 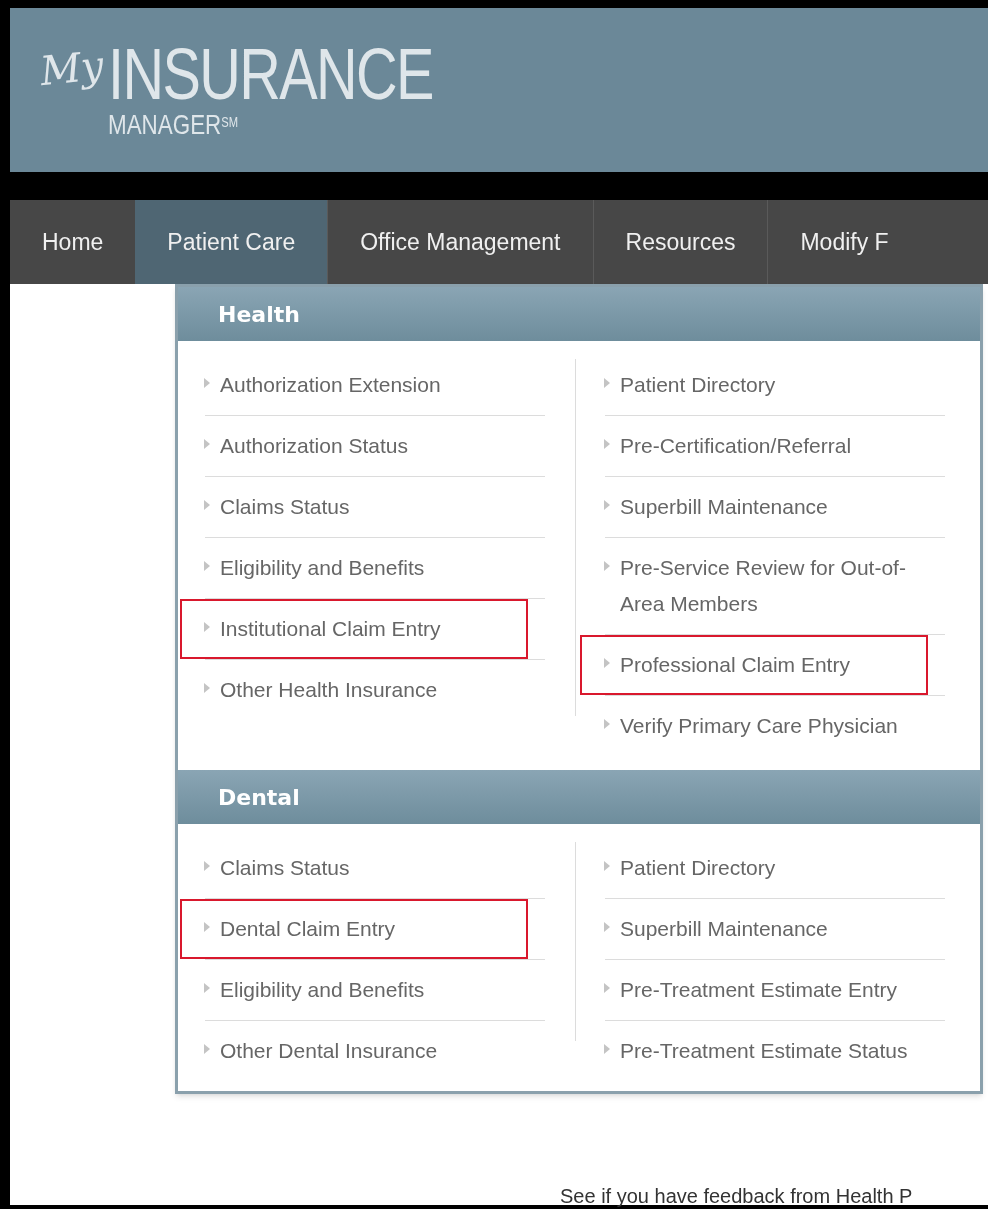 I want to click on nav-tab: Patient Care, so click(x=231, y=242).